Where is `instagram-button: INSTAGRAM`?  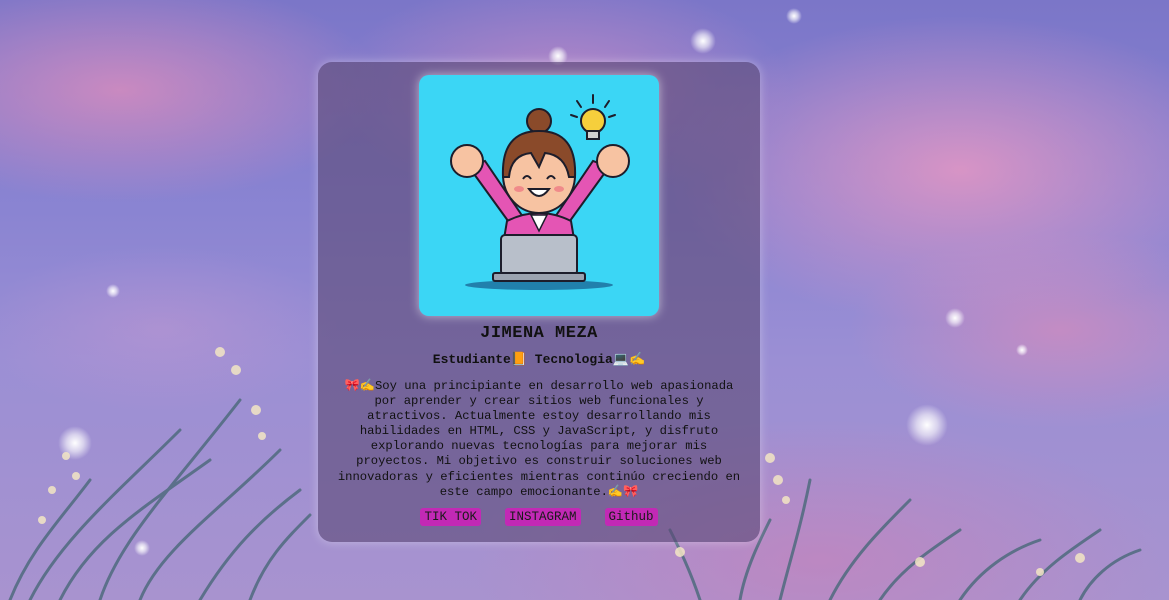 instagram-button: INSTAGRAM is located at coordinates (542, 517).